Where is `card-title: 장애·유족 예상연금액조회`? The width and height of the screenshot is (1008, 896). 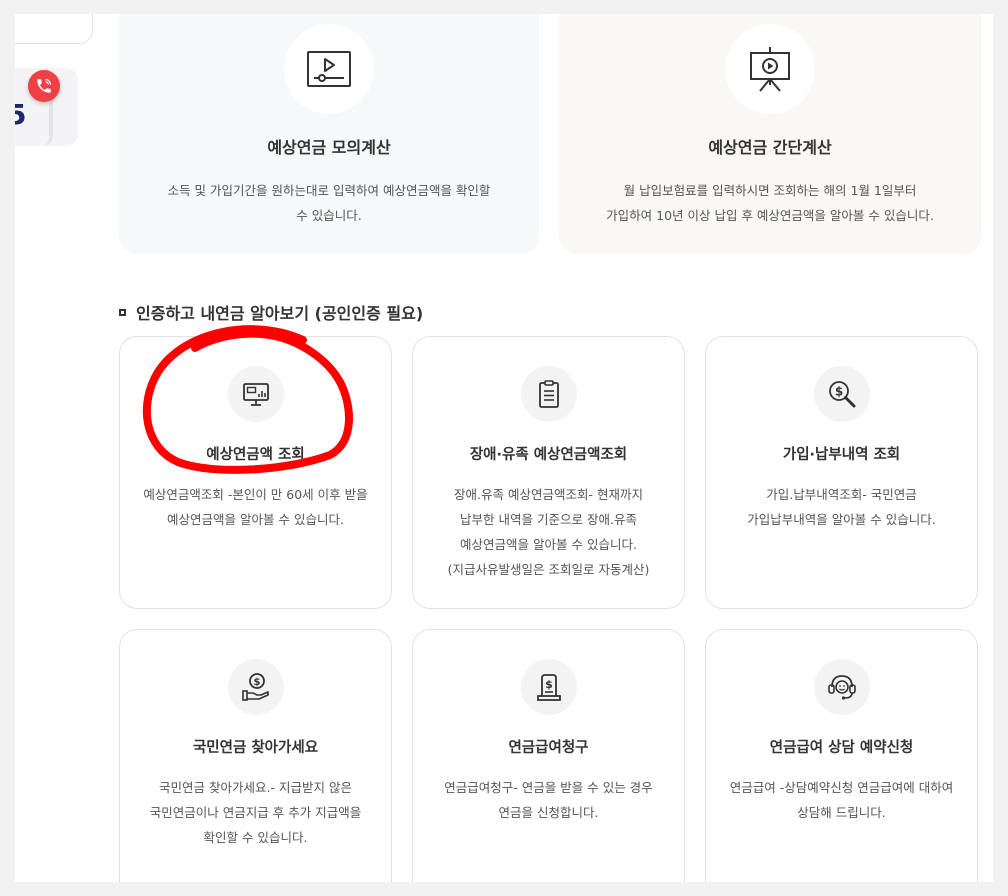 card-title: 장애·유족 예상연금액조회 is located at coordinates (548, 455).